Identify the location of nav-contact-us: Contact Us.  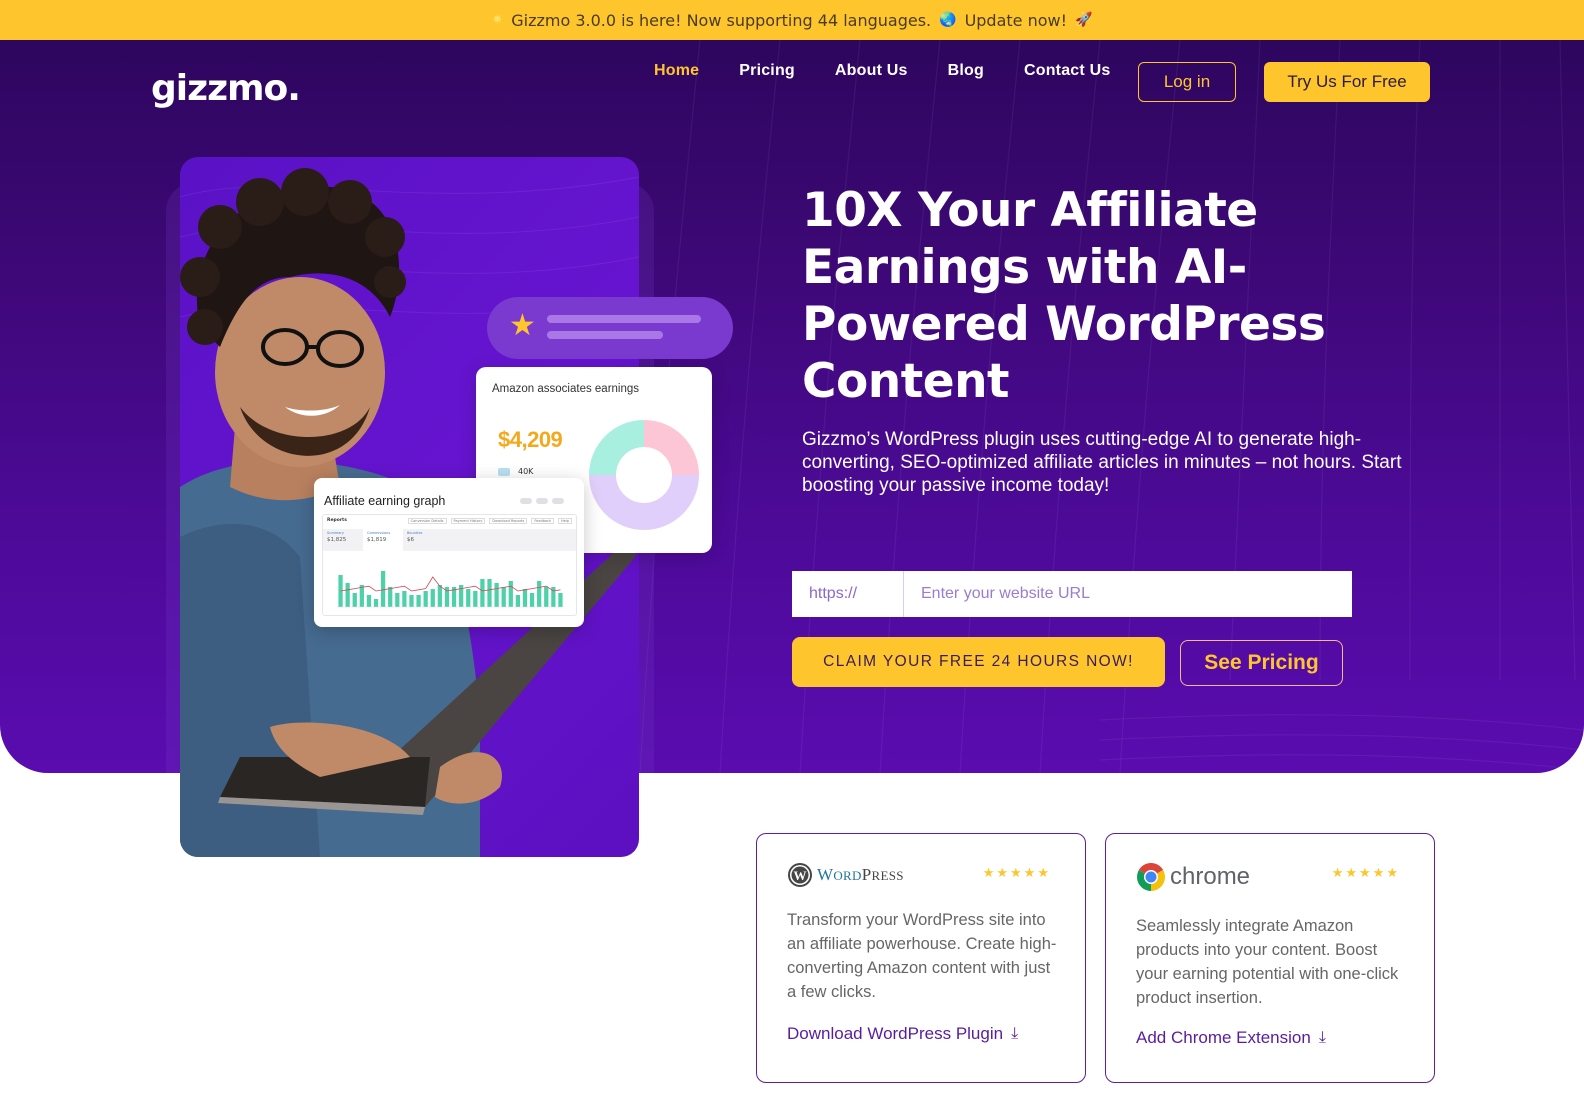
(1067, 71).